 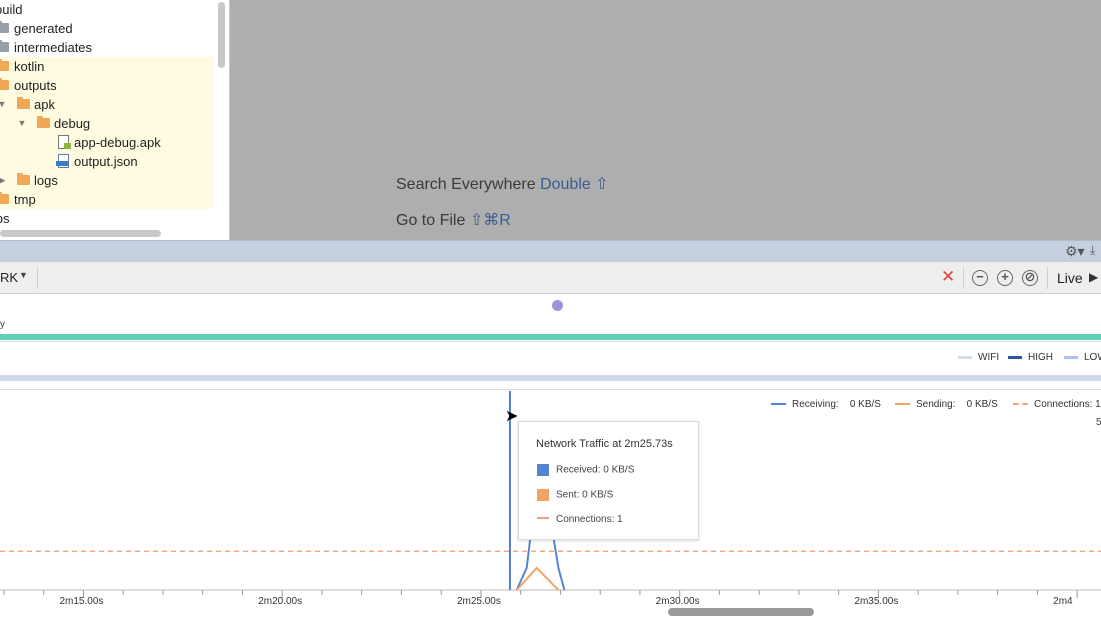 I want to click on legend-value: 0 KB/S, so click(x=865, y=404).